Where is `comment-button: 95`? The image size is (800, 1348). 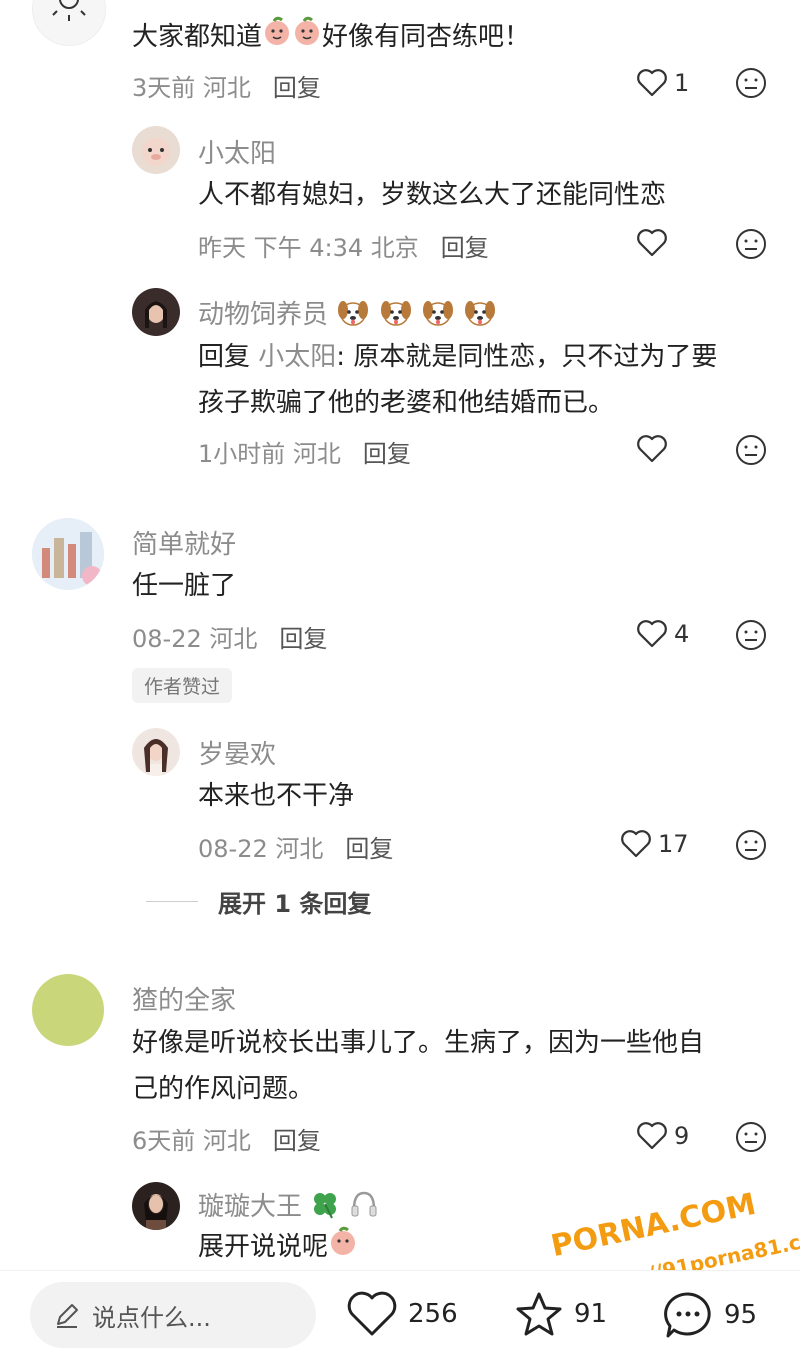
comment-button: 95 is located at coordinates (709, 1315).